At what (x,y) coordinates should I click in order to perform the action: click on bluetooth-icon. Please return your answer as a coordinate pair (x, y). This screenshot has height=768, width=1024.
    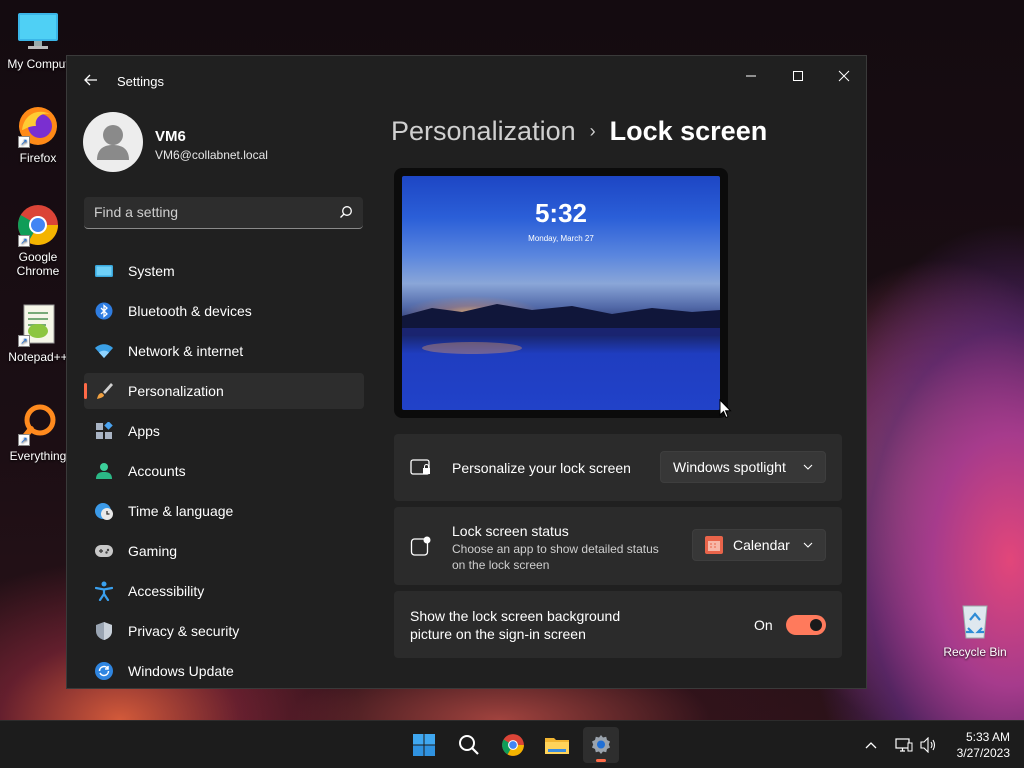
    Looking at the image, I should click on (104, 311).